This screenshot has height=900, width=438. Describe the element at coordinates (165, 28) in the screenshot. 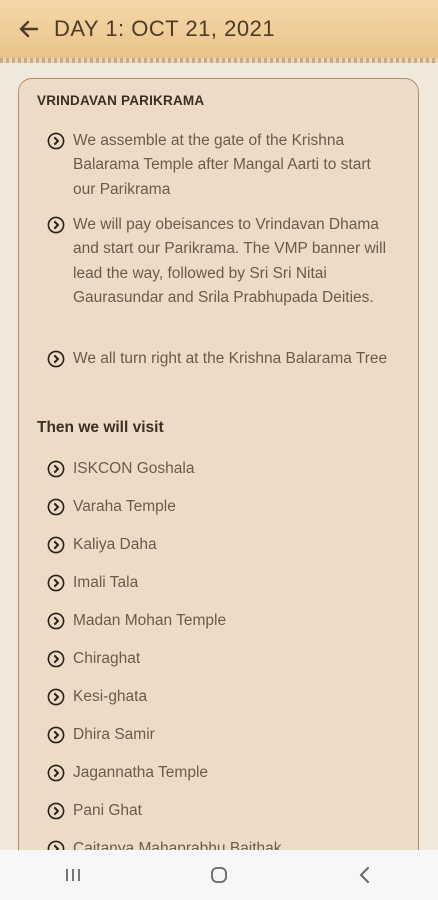

I see `page-title: DAY 1: OCT 21, 2021` at that location.